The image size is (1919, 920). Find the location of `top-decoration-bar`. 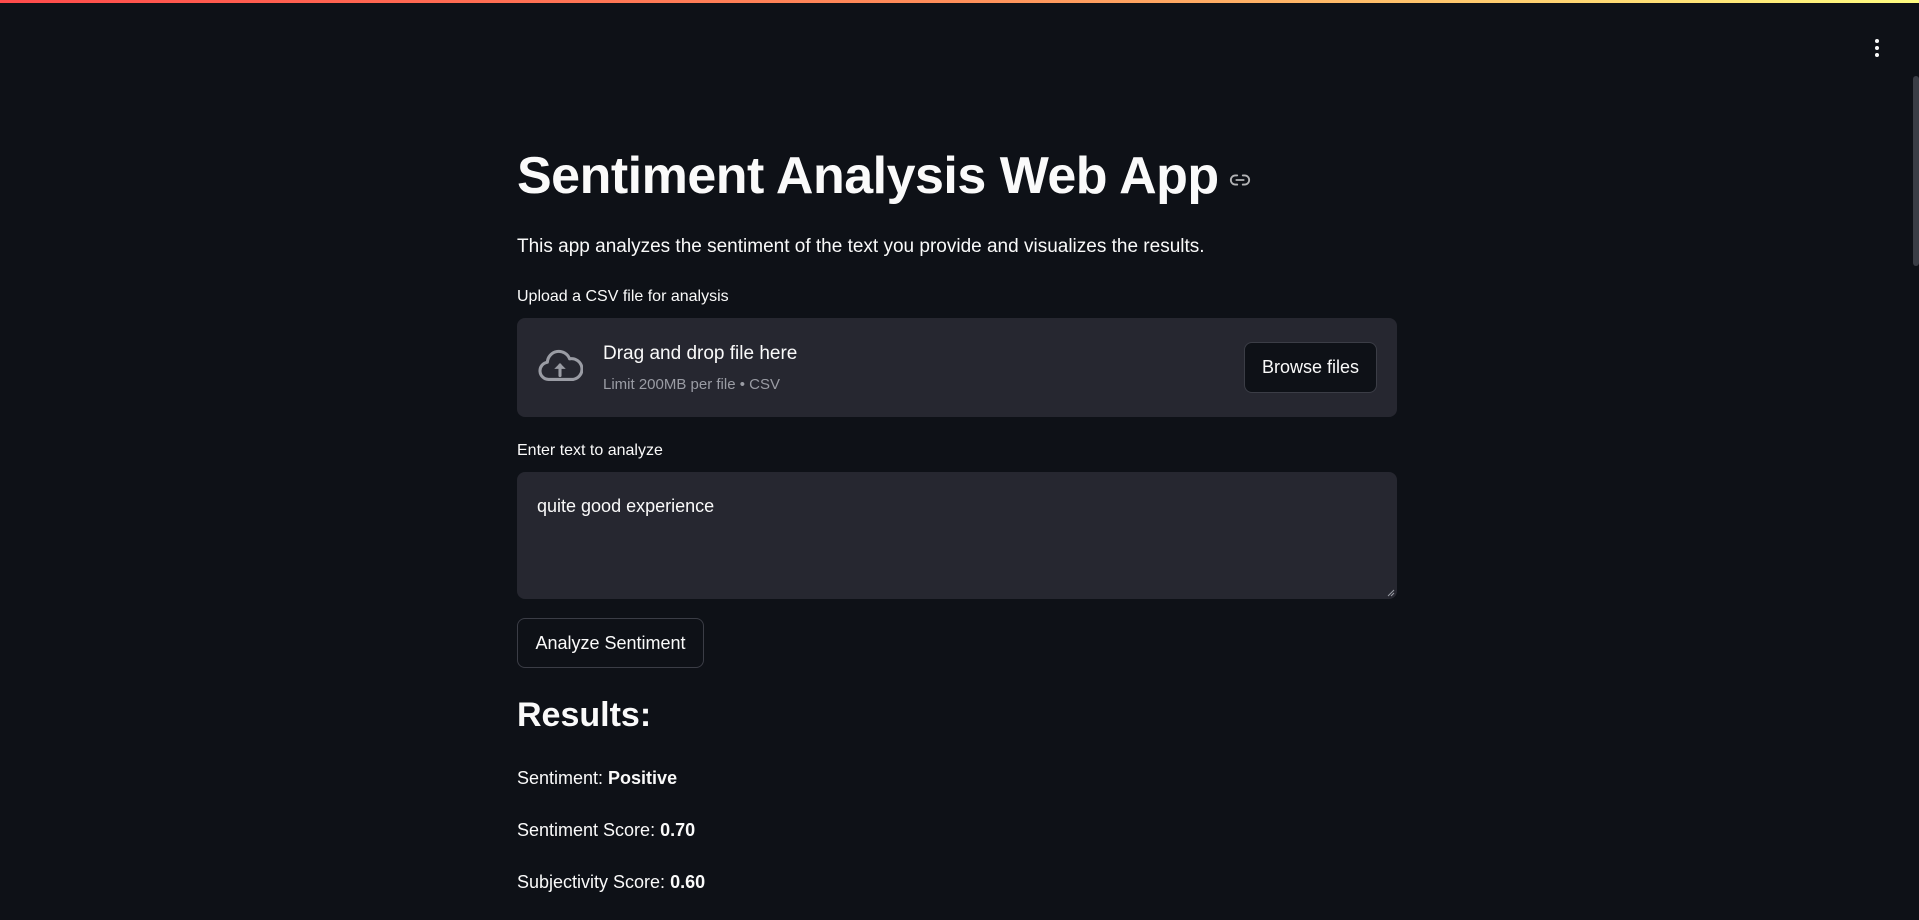

top-decoration-bar is located at coordinates (959, 1).